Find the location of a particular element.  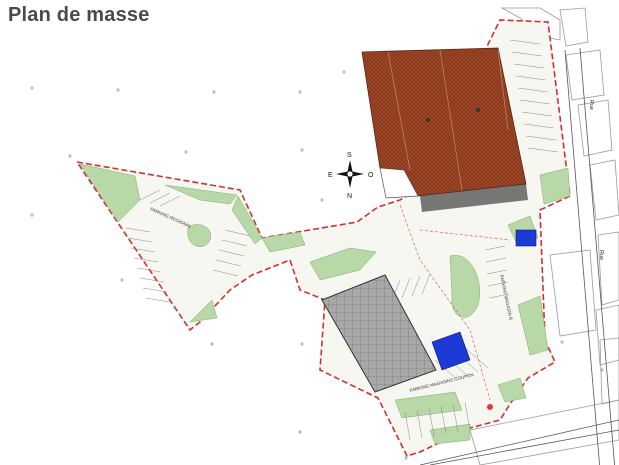

compass-south-label: S is located at coordinates (349, 155).